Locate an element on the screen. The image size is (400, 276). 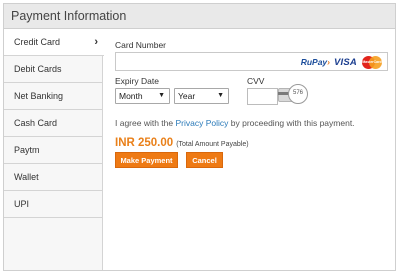
expiry-date-label: Expiry Date is located at coordinates (137, 81).